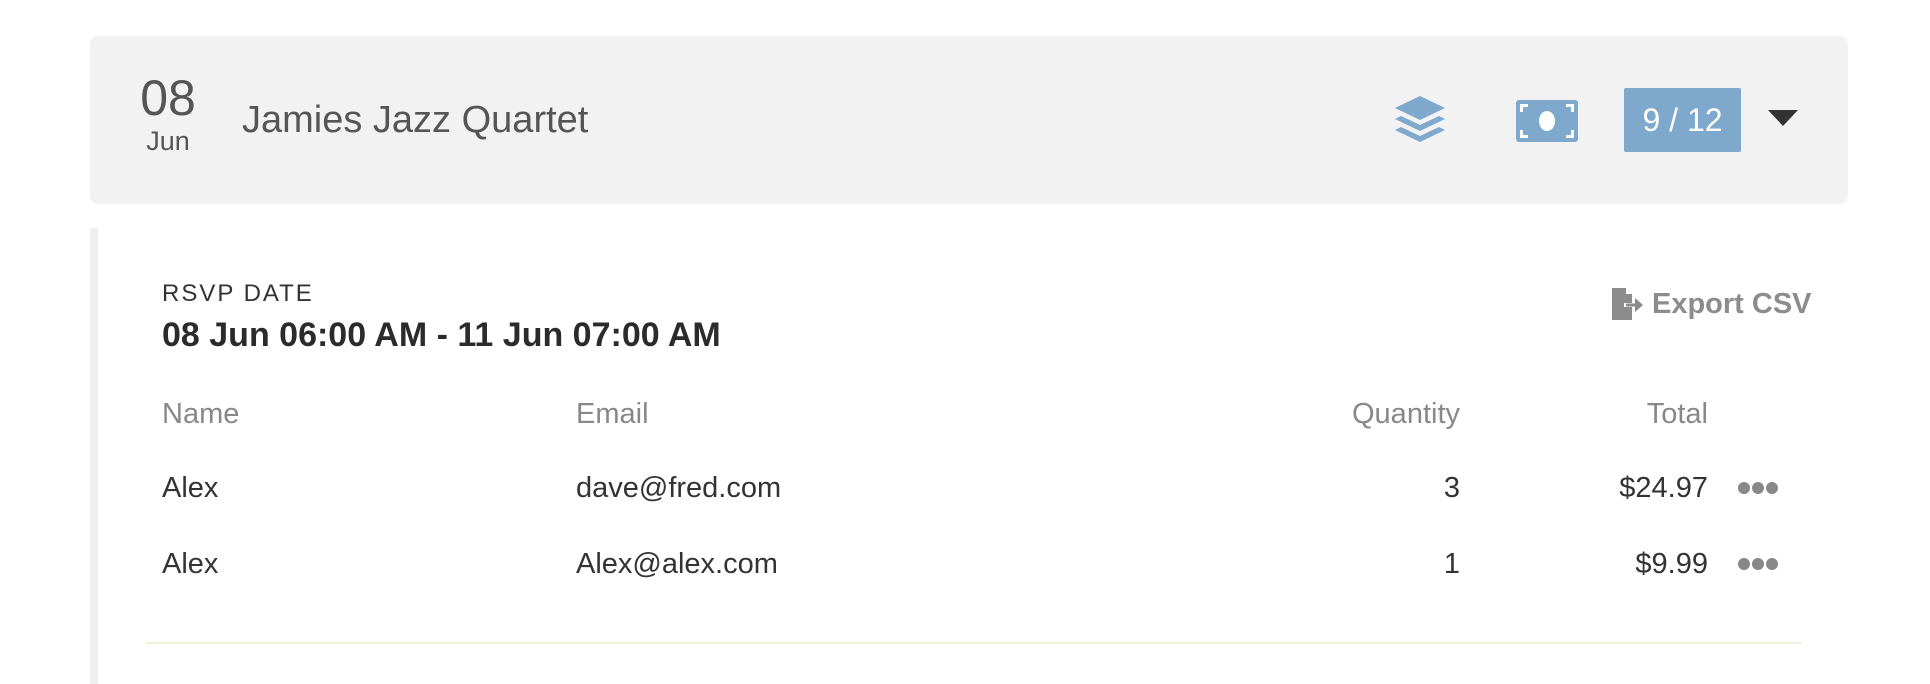 This screenshot has width=1930, height=684. Describe the element at coordinates (1663, 488) in the screenshot. I see `cell-total: $24.97` at that location.